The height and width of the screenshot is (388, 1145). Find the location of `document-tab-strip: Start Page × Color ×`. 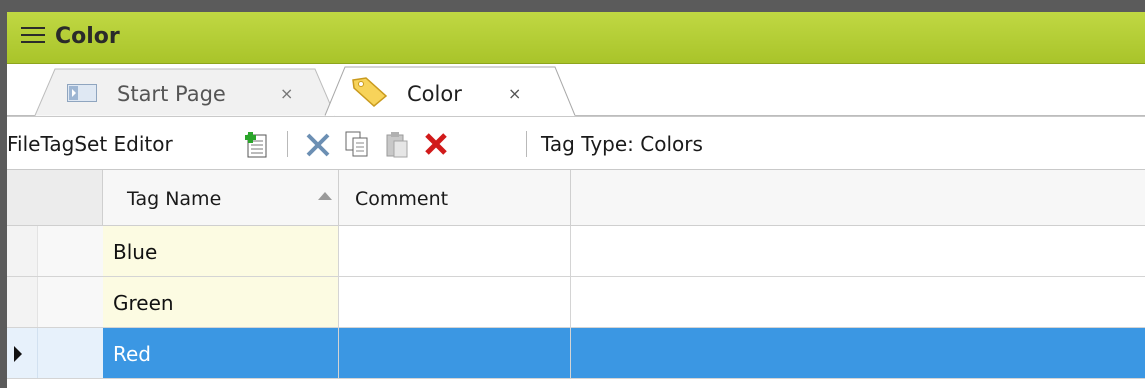

document-tab-strip: Start Page × Color × is located at coordinates (576, 90).